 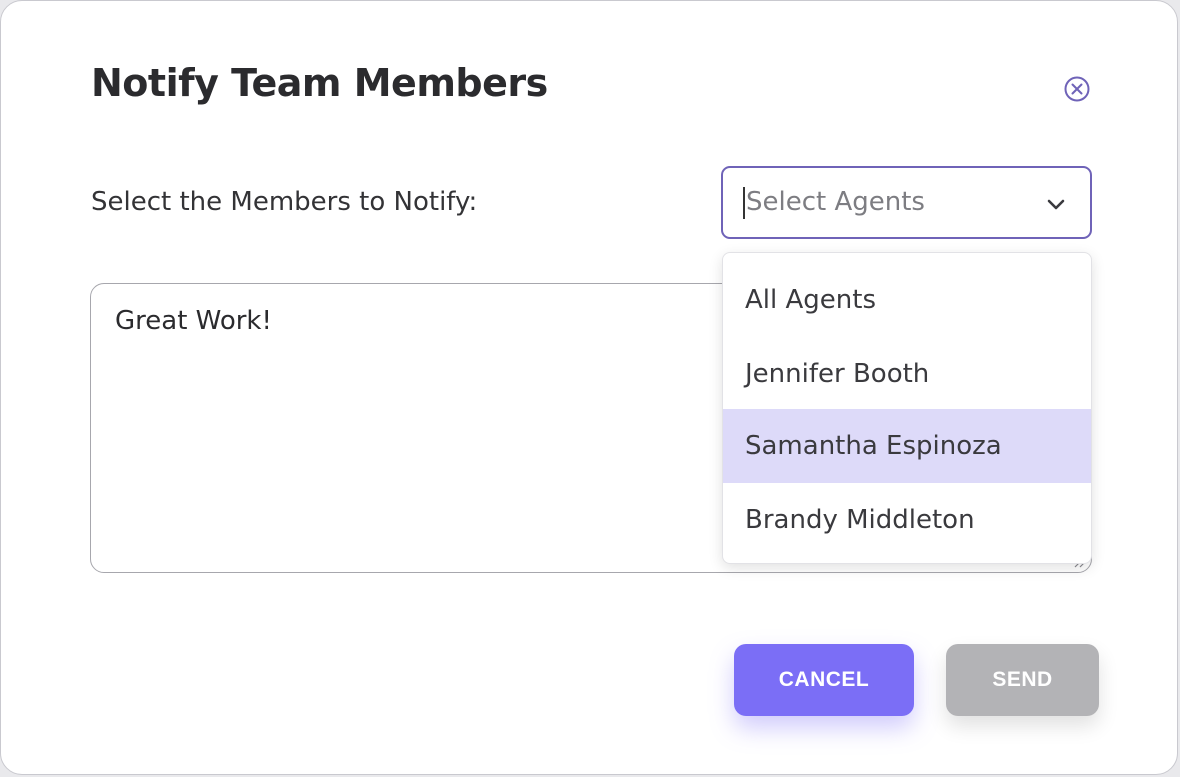 What do you see at coordinates (907, 300) in the screenshot?
I see `dropdown-option-all-agents: All Agents` at bounding box center [907, 300].